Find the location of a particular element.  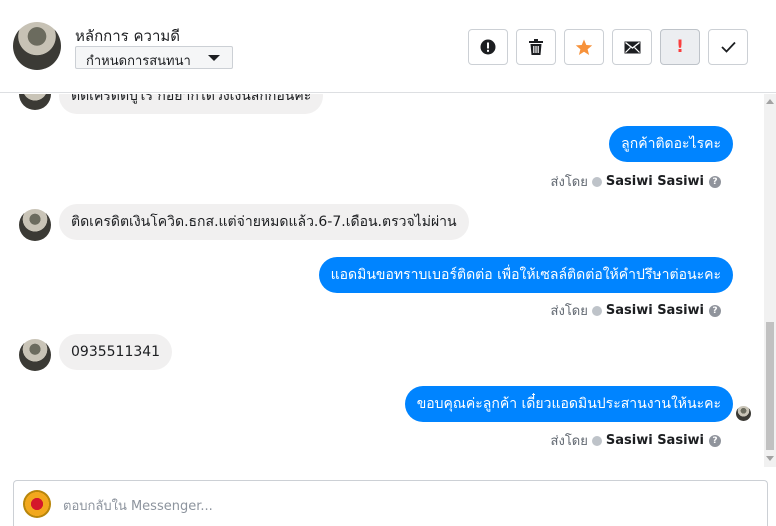

contact-avatar is located at coordinates (37, 46).